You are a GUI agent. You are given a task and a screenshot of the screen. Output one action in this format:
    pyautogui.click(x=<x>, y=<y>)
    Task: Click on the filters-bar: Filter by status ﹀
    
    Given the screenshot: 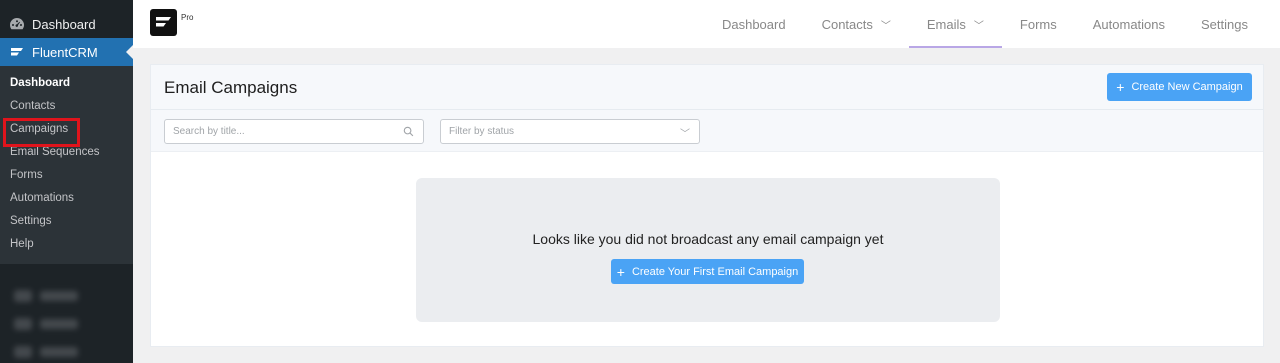 What is the action you would take?
    pyautogui.click(x=707, y=131)
    